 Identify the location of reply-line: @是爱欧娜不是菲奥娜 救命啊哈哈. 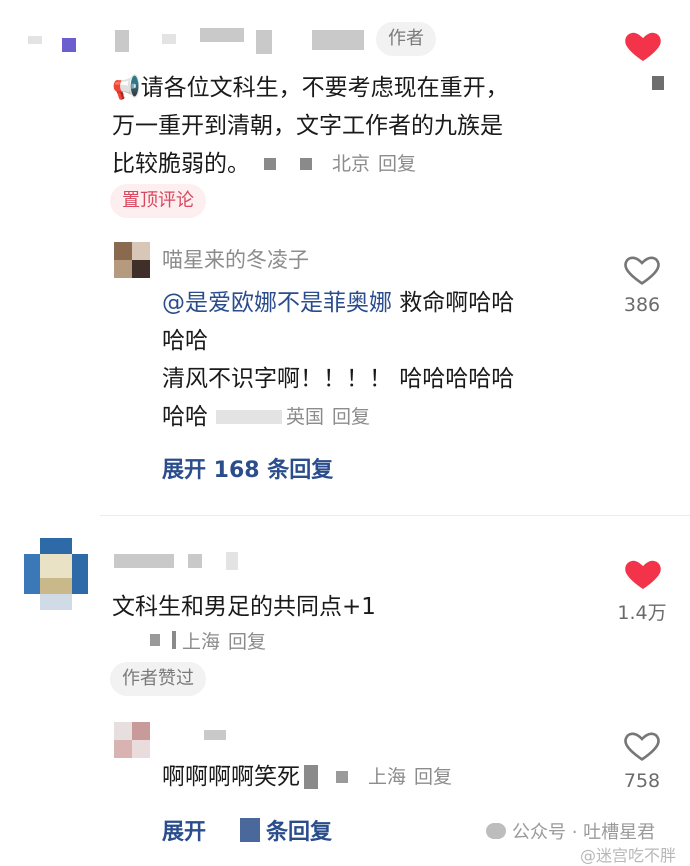
(387, 303).